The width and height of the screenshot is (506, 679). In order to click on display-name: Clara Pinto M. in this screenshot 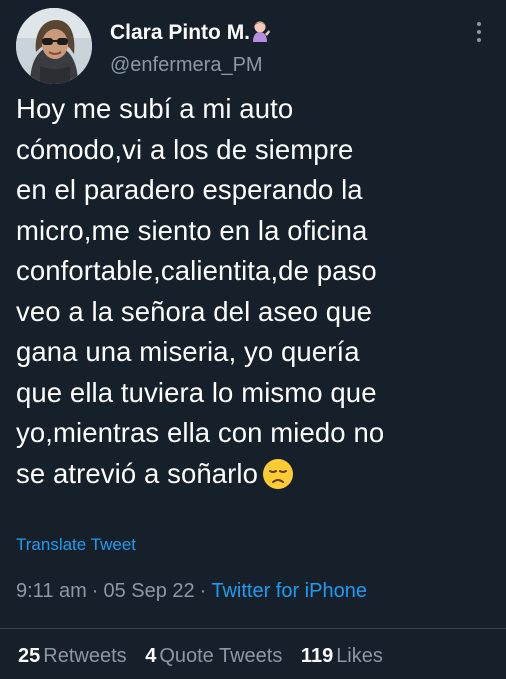, I will do `click(180, 32)`.